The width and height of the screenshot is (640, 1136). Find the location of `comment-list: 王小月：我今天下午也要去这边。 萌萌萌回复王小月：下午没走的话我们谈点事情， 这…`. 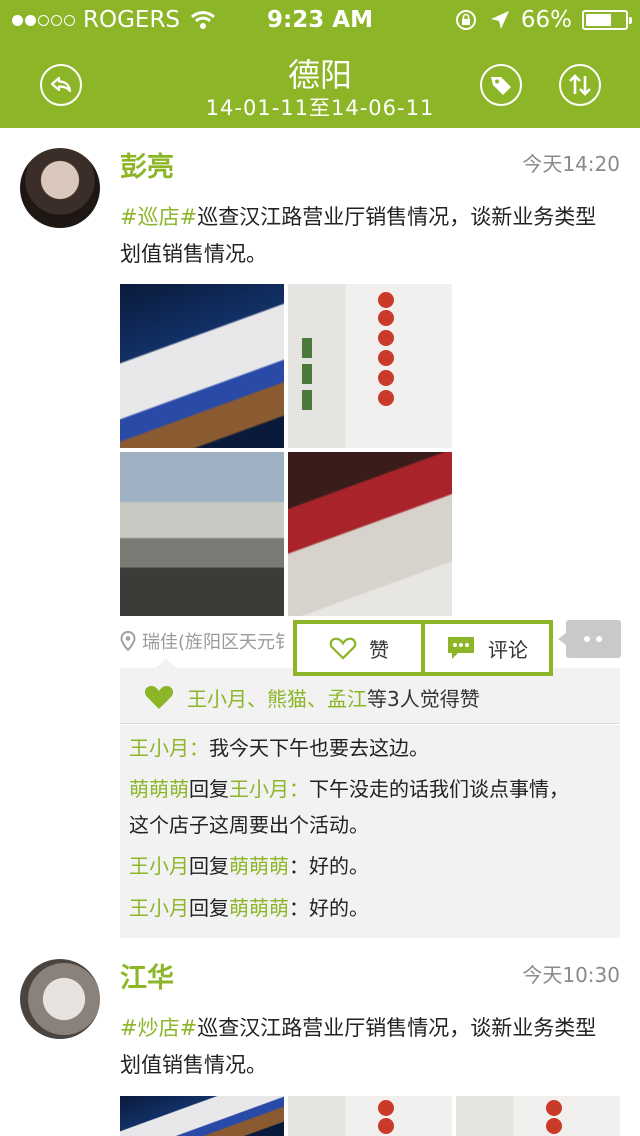

comment-list: 王小月：我今天下午也要去这边。 萌萌萌回复王小月：下午没走的话我们谈点事情， 这… is located at coordinates (370, 831).